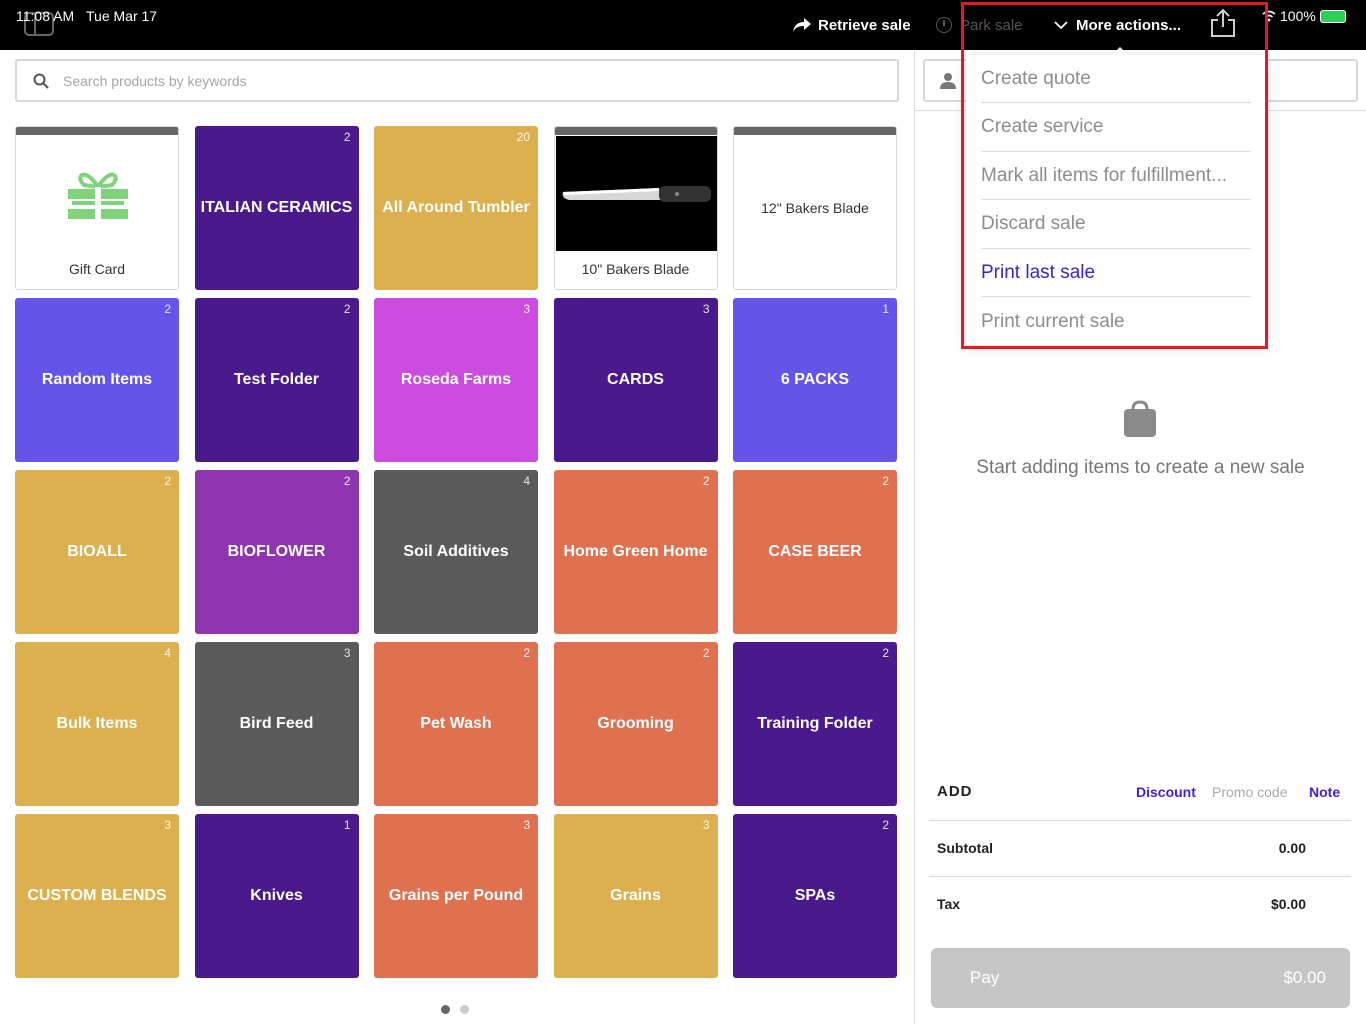  What do you see at coordinates (456, 552) in the screenshot?
I see `product-tile: 4 Soil Additives` at bounding box center [456, 552].